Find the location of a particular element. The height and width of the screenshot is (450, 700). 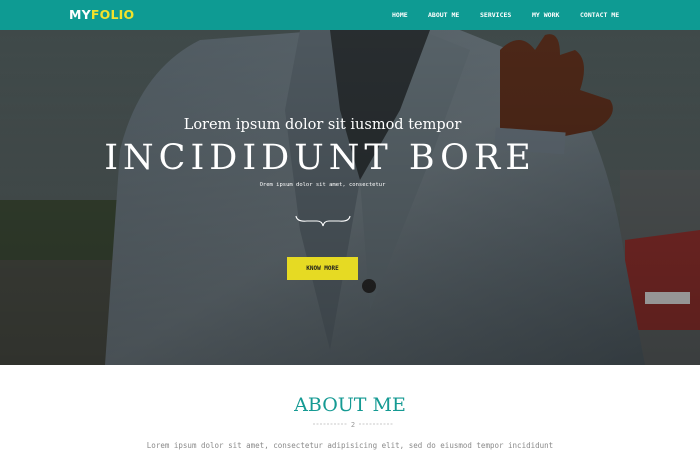

know-more-button: KNOW MORE is located at coordinates (322, 268).